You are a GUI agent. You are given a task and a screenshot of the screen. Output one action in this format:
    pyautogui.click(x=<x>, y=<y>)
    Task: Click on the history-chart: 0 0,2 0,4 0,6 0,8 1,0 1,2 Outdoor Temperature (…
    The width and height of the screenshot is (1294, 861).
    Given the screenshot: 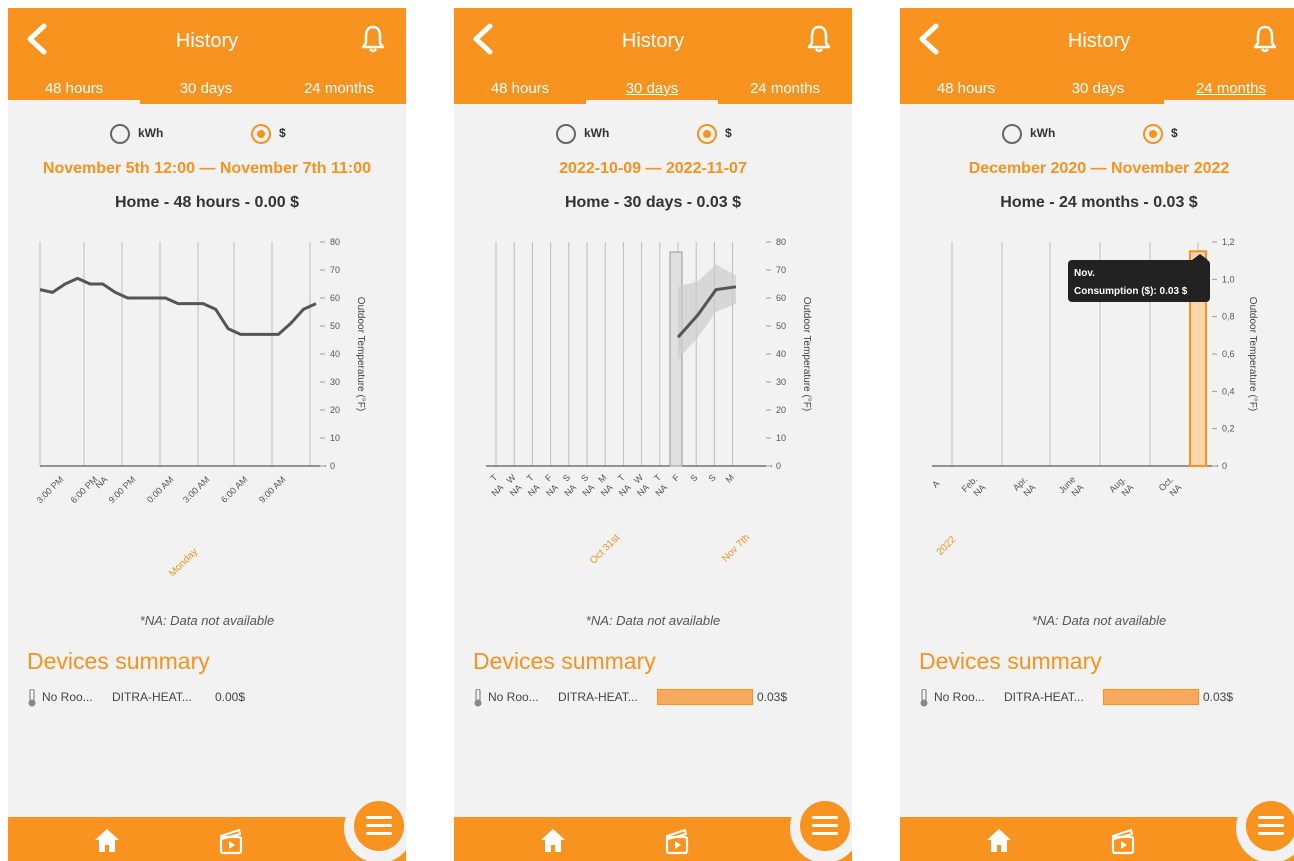 What is the action you would take?
    pyautogui.click(x=1094, y=397)
    